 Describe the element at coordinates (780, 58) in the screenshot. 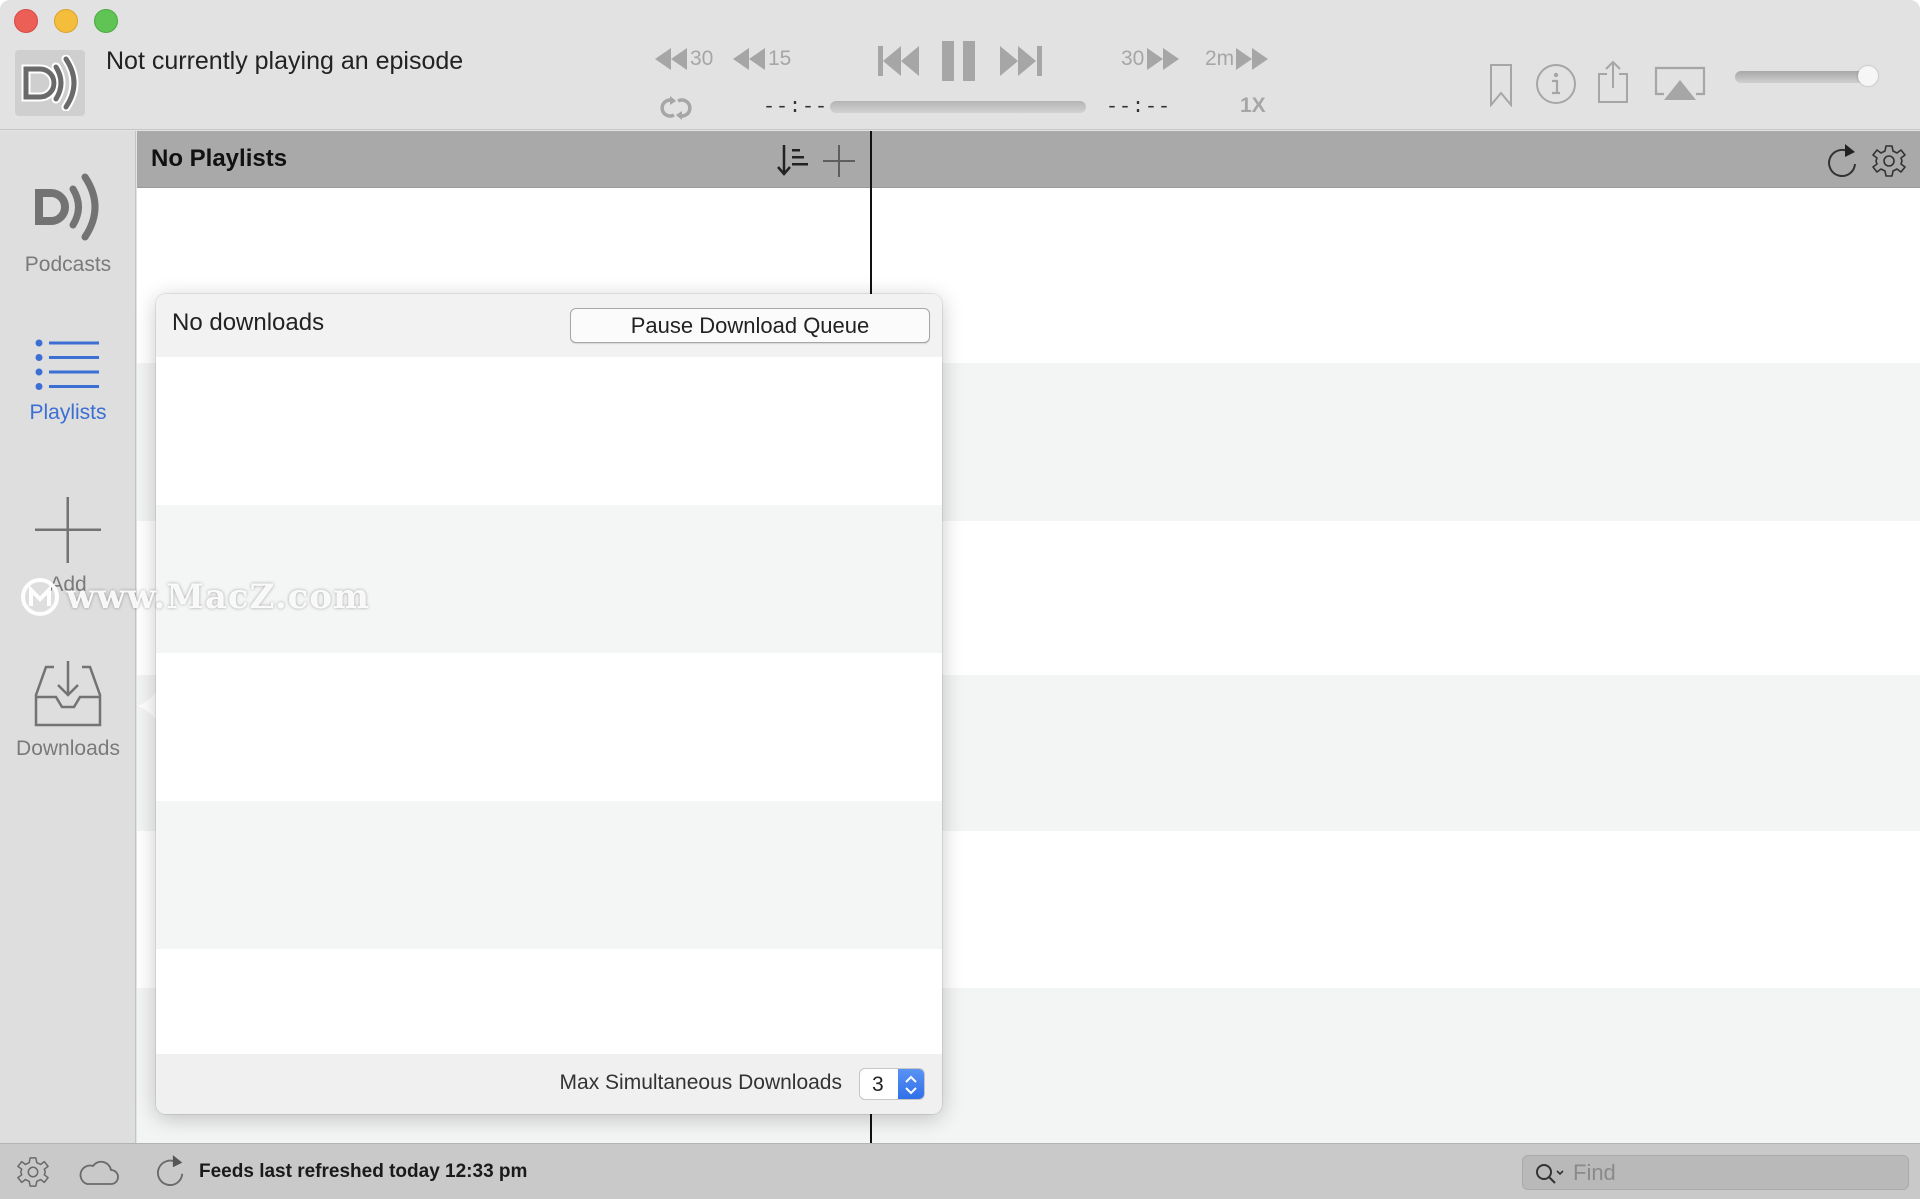

I see `skip-back-short-label: 15` at that location.